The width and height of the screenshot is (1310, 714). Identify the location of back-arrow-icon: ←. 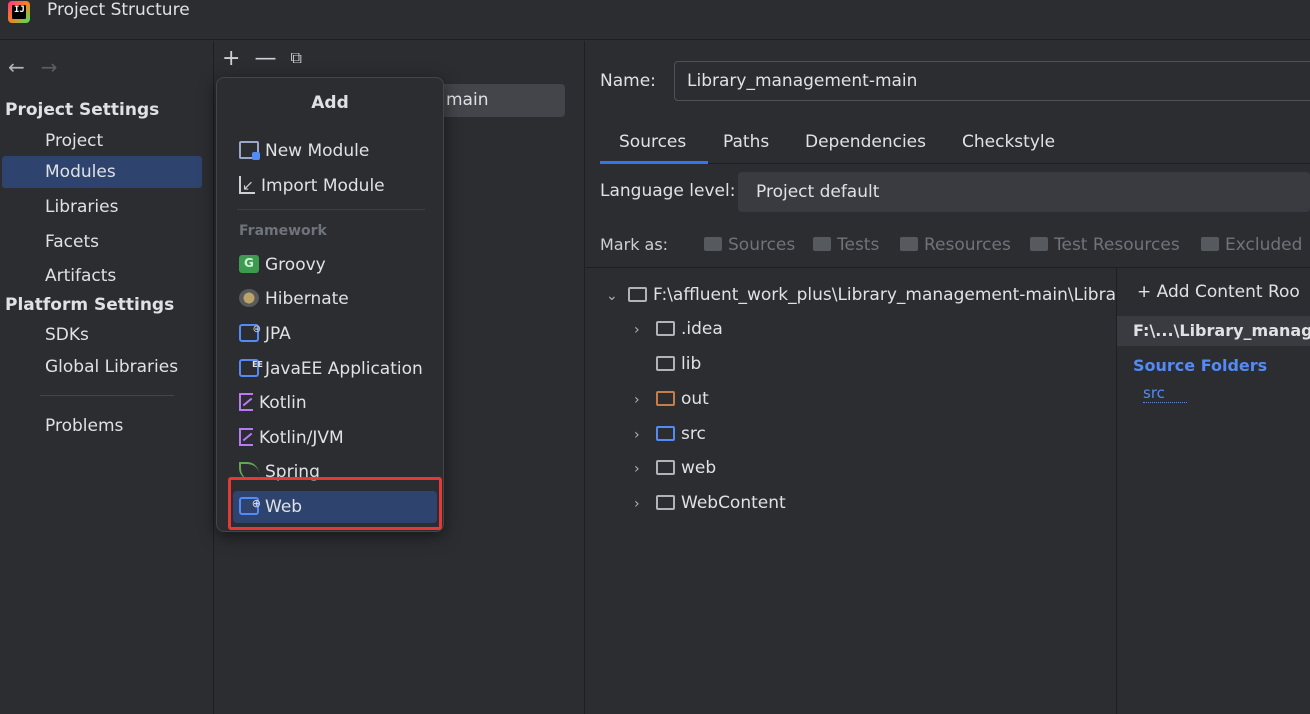
(16, 67).